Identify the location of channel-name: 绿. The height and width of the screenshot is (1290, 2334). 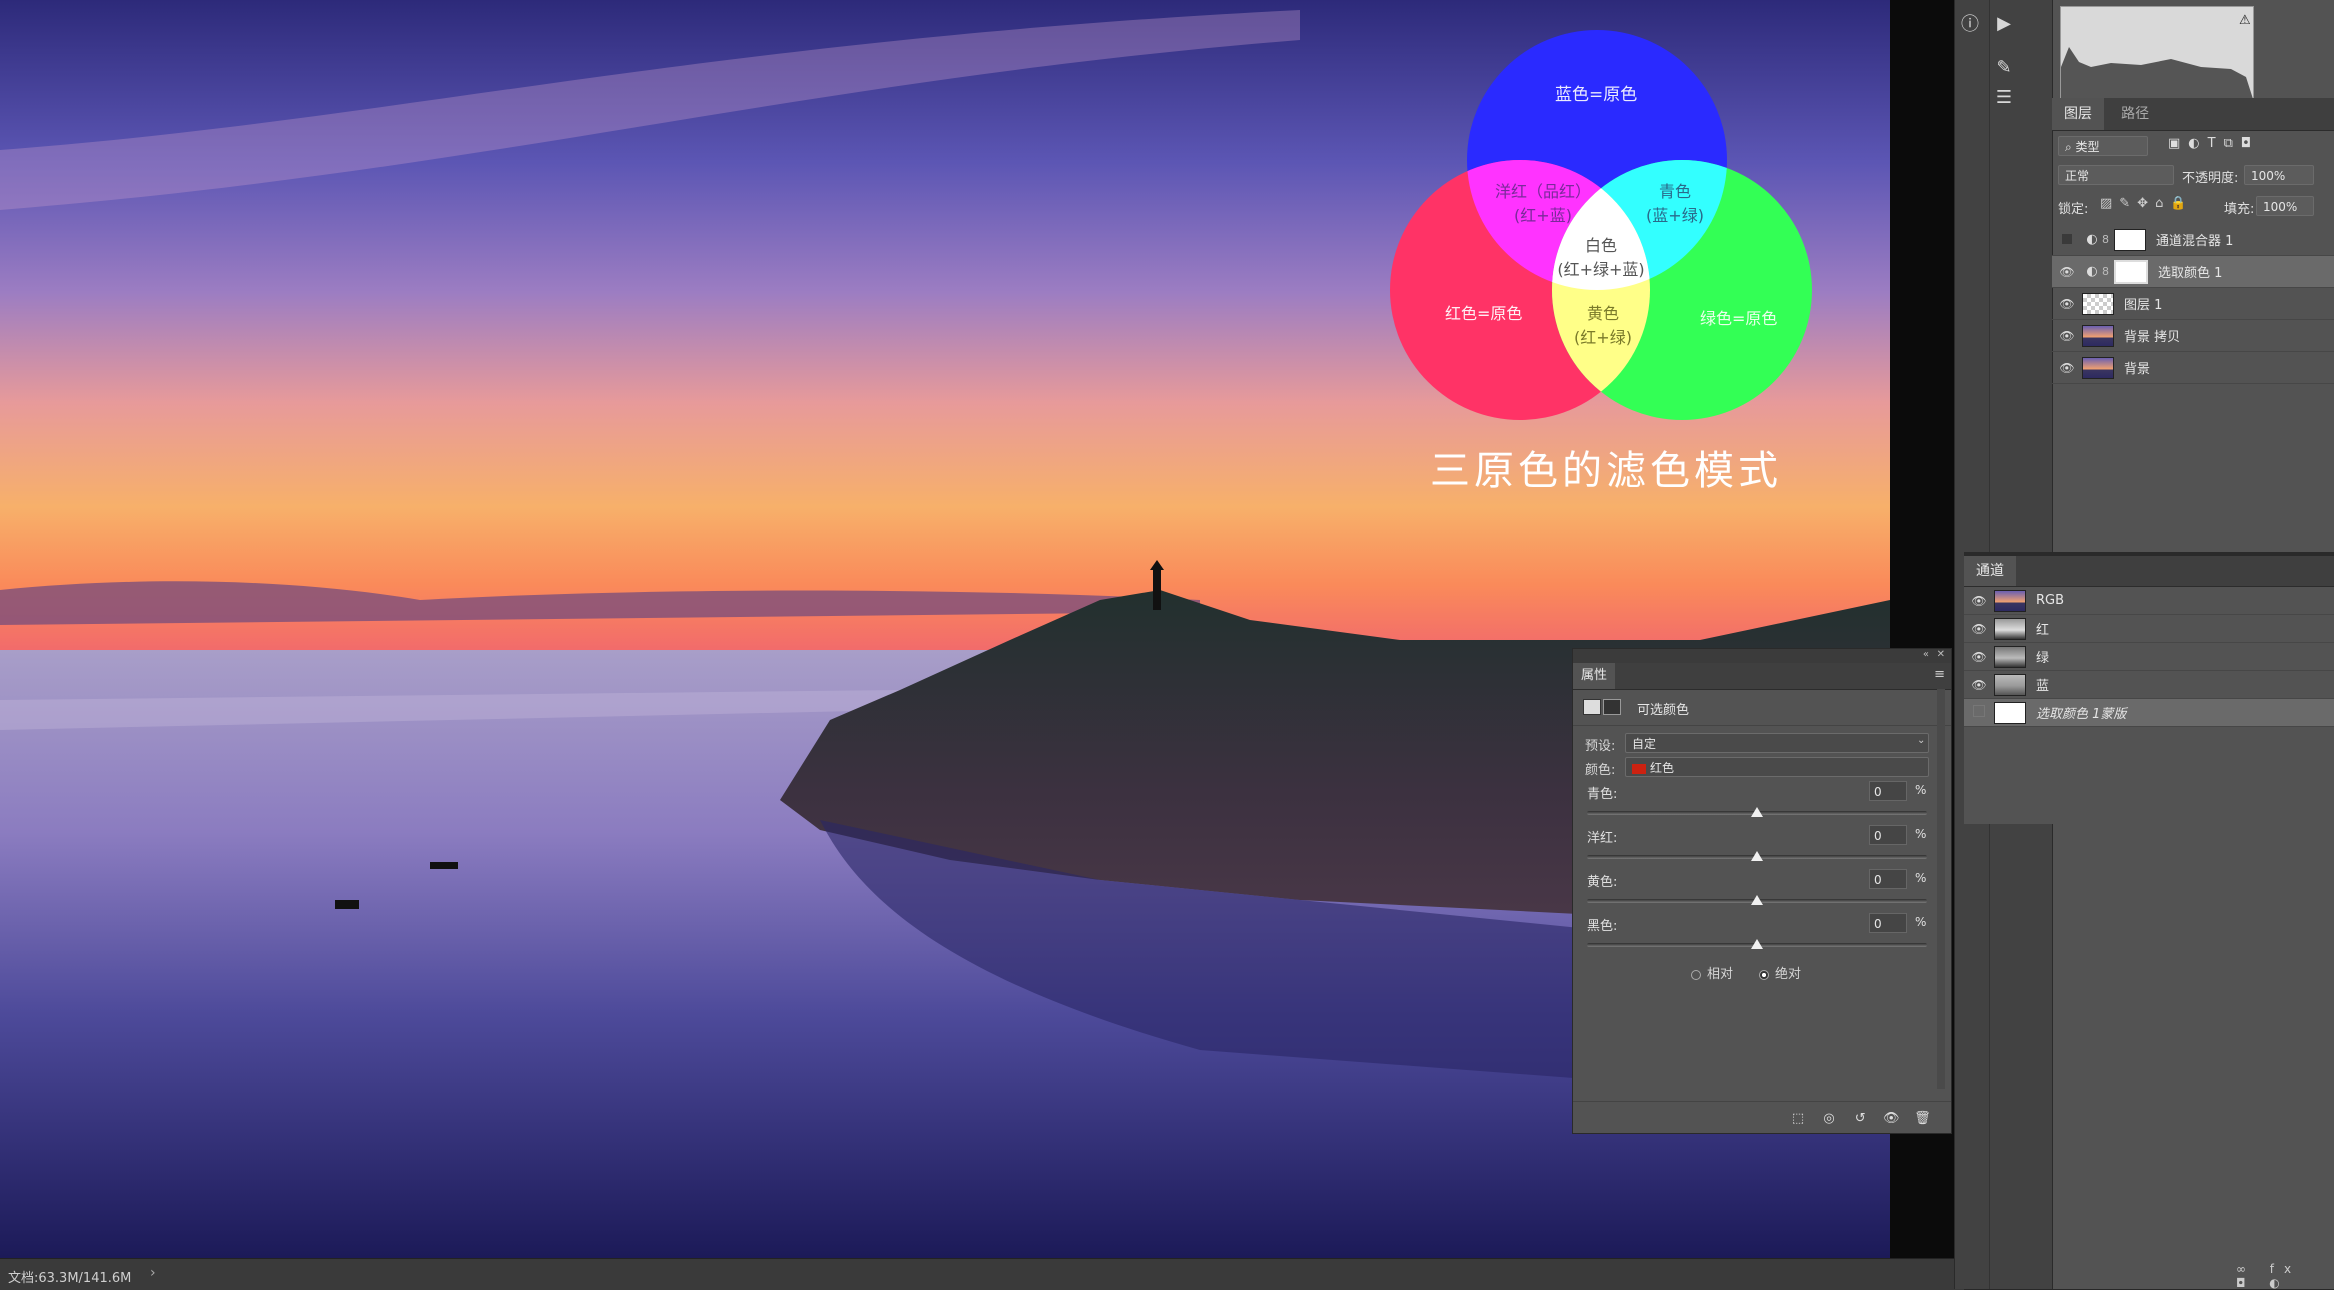
(2043, 658).